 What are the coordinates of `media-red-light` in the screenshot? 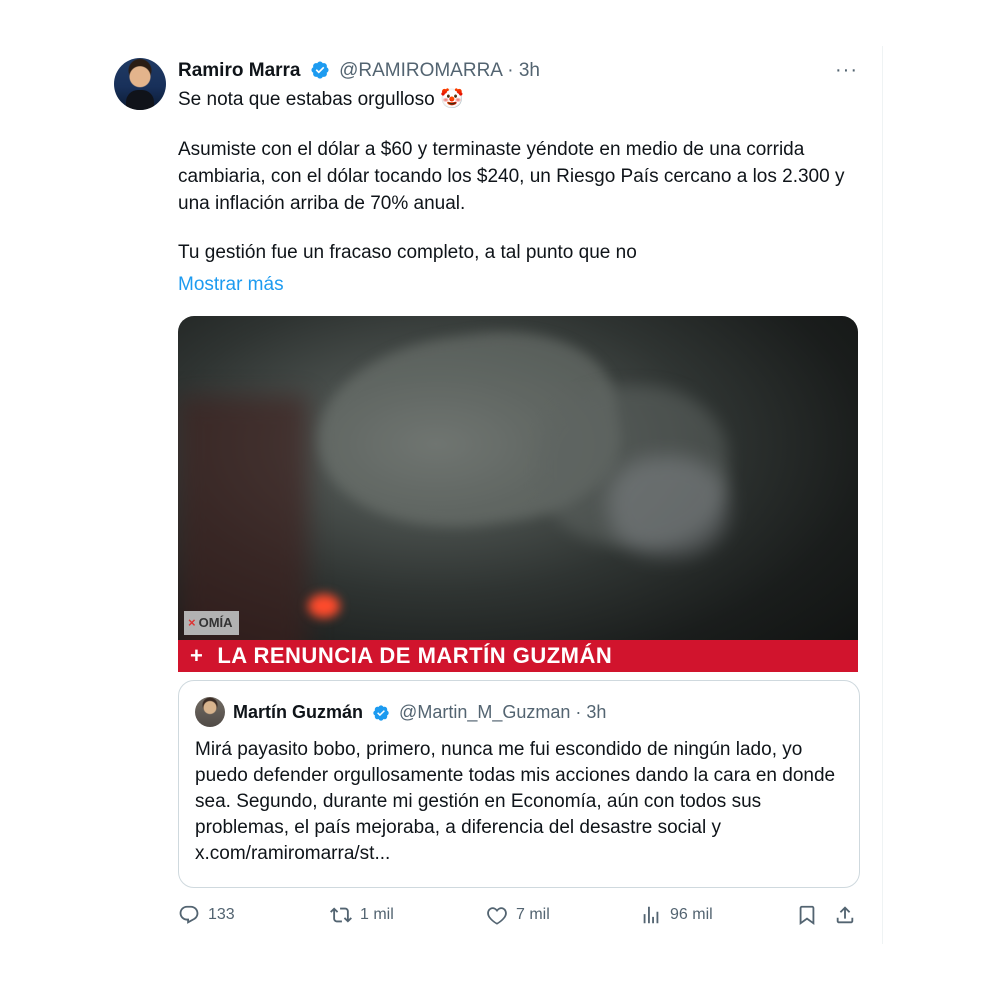 It's located at (324, 606).